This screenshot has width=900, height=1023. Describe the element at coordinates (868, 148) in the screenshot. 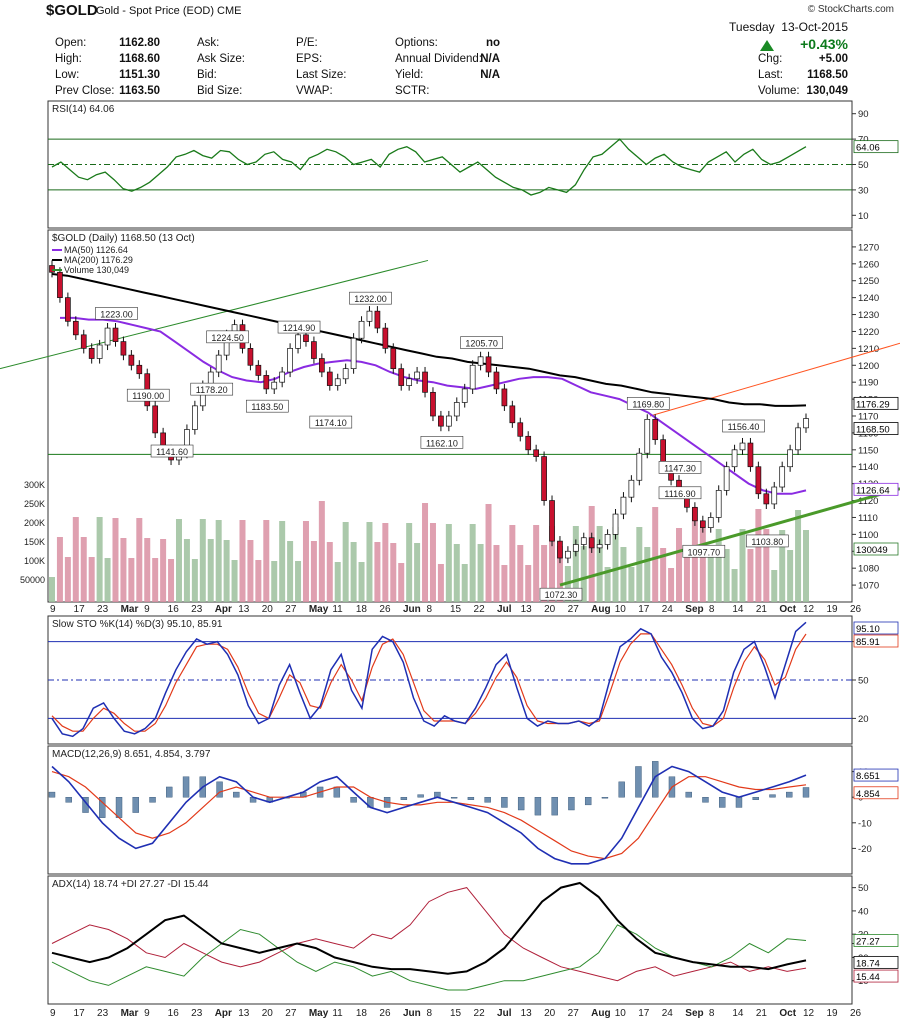

I see `rsi-last-label: 64.06` at that location.